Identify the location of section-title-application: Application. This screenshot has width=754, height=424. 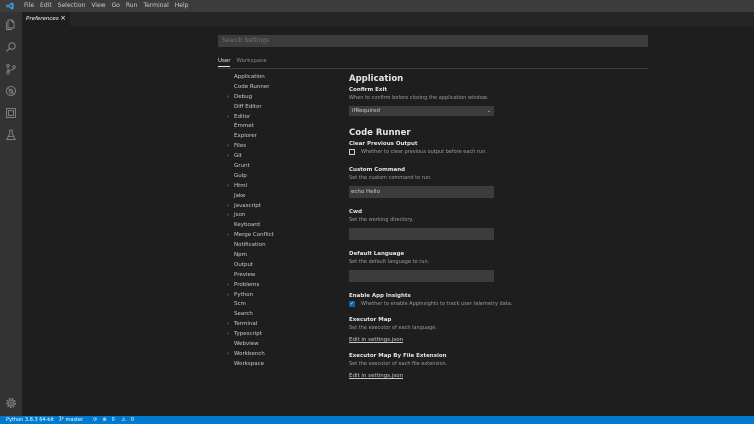
(376, 79).